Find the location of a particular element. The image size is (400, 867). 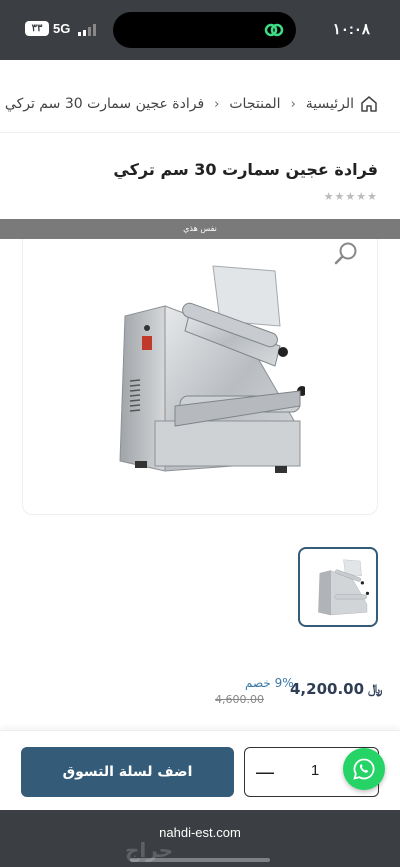

product-title: فرادة عجين سمارت 30 سم تركي is located at coordinates (245, 169).